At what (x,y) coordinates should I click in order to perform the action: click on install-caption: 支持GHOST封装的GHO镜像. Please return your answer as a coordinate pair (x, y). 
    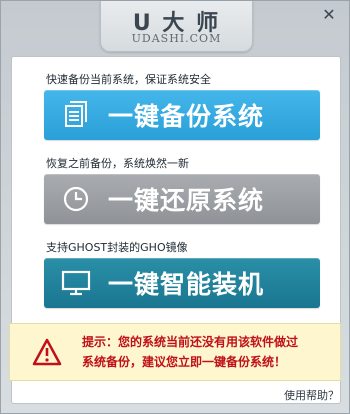
    Looking at the image, I should click on (117, 247).